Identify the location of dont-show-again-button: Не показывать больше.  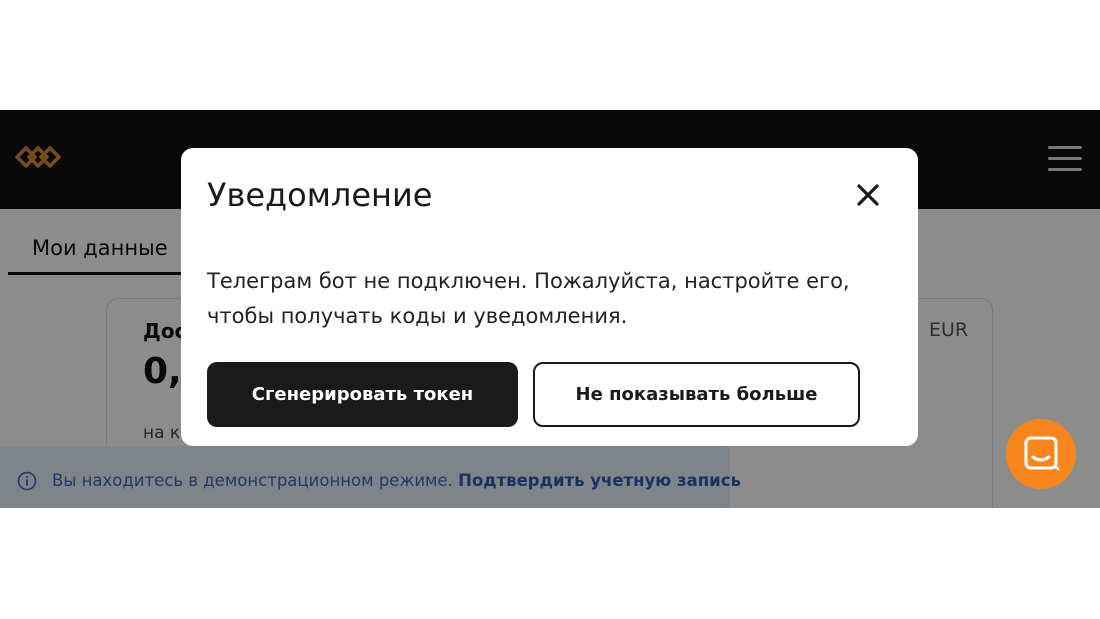
(696, 394).